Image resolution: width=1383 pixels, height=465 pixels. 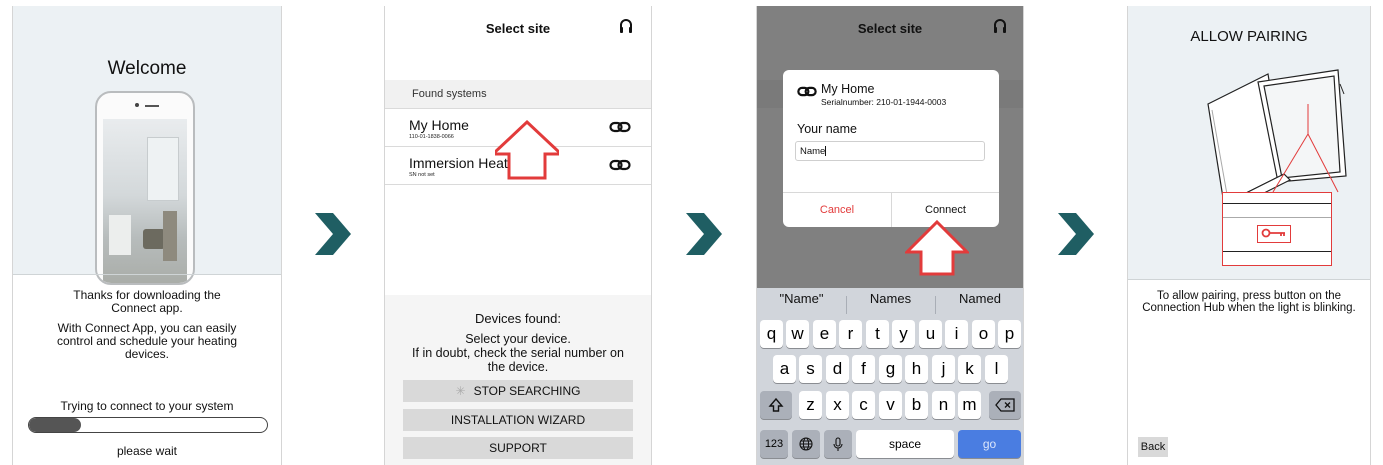 I want to click on key-e: e, so click(x=824, y=334).